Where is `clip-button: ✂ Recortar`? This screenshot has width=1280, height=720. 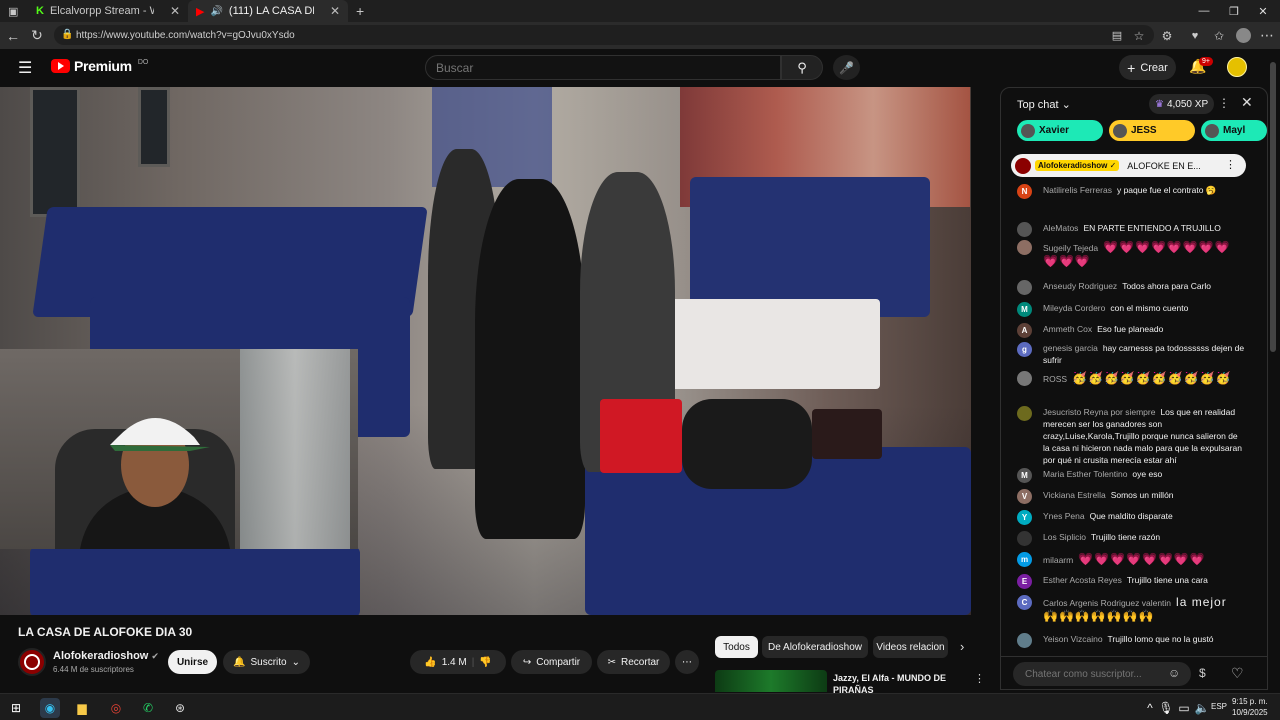 clip-button: ✂ Recortar is located at coordinates (633, 662).